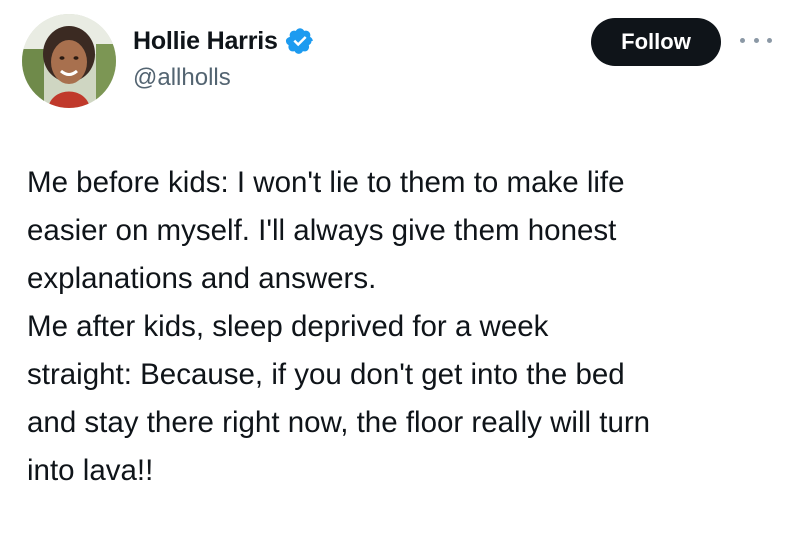 Image resolution: width=800 pixels, height=538 pixels. Describe the element at coordinates (288, 326) in the screenshot. I see `tweet-text-line: Me after kids, sleep deprived for a week` at that location.